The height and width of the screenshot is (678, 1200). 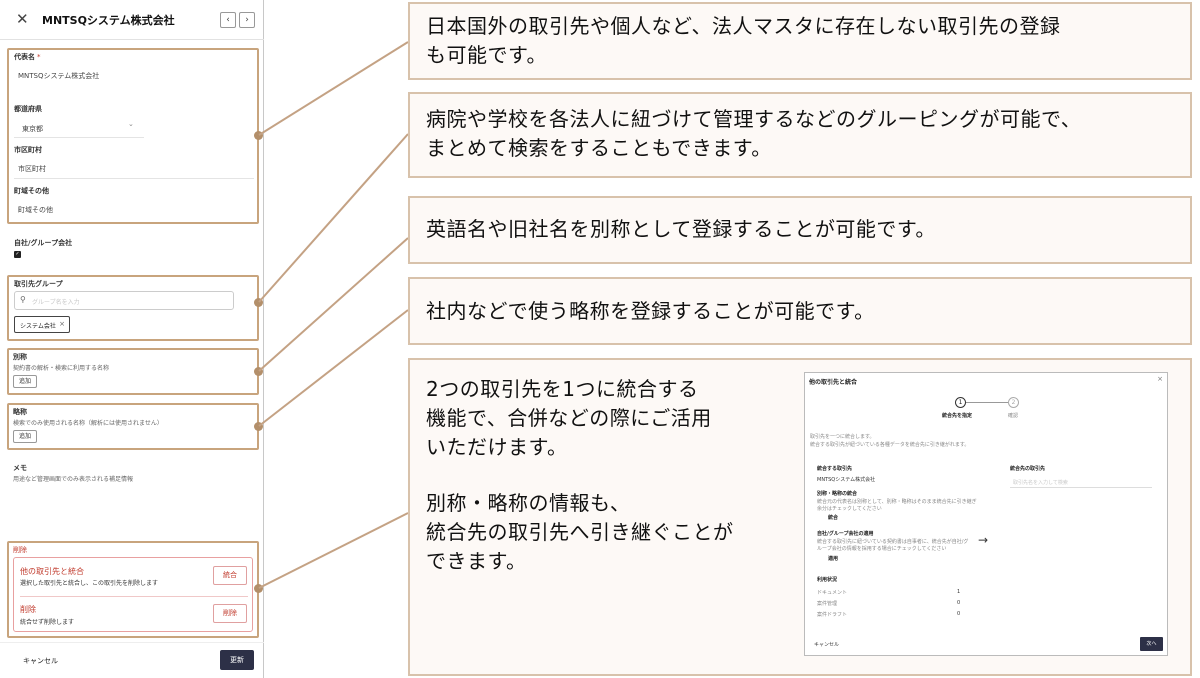 I want to click on delete-desc: 統合せず削除します, so click(x=47, y=622).